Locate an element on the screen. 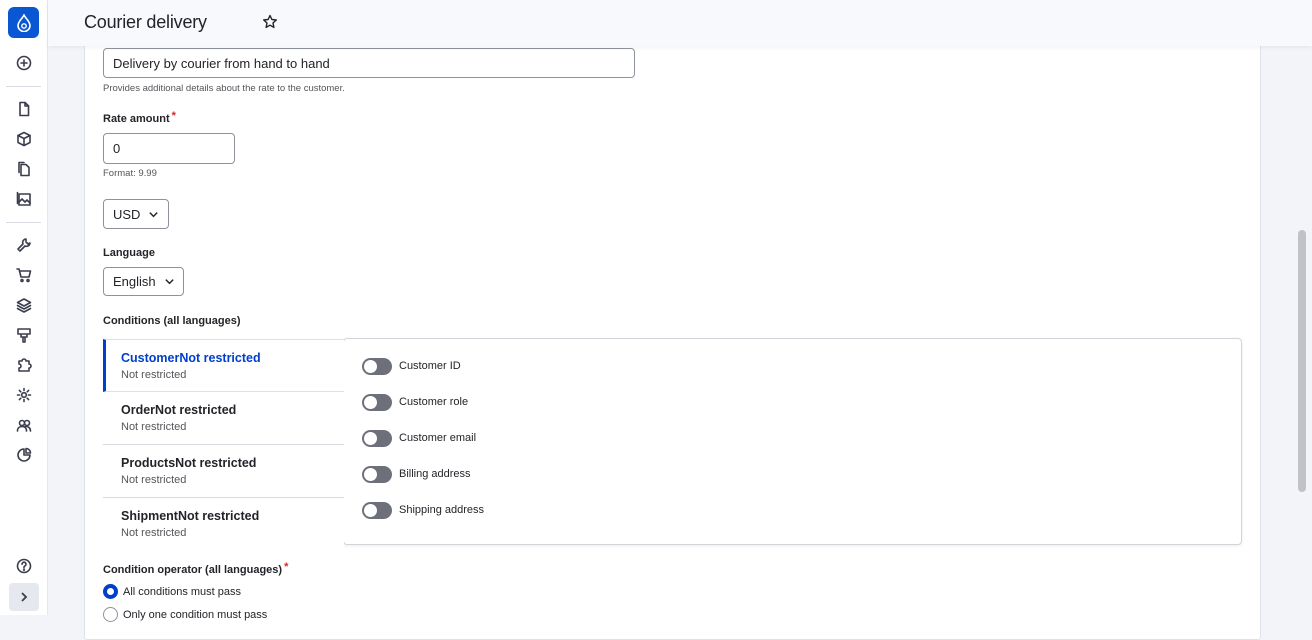  language-select: English is located at coordinates (143, 281).